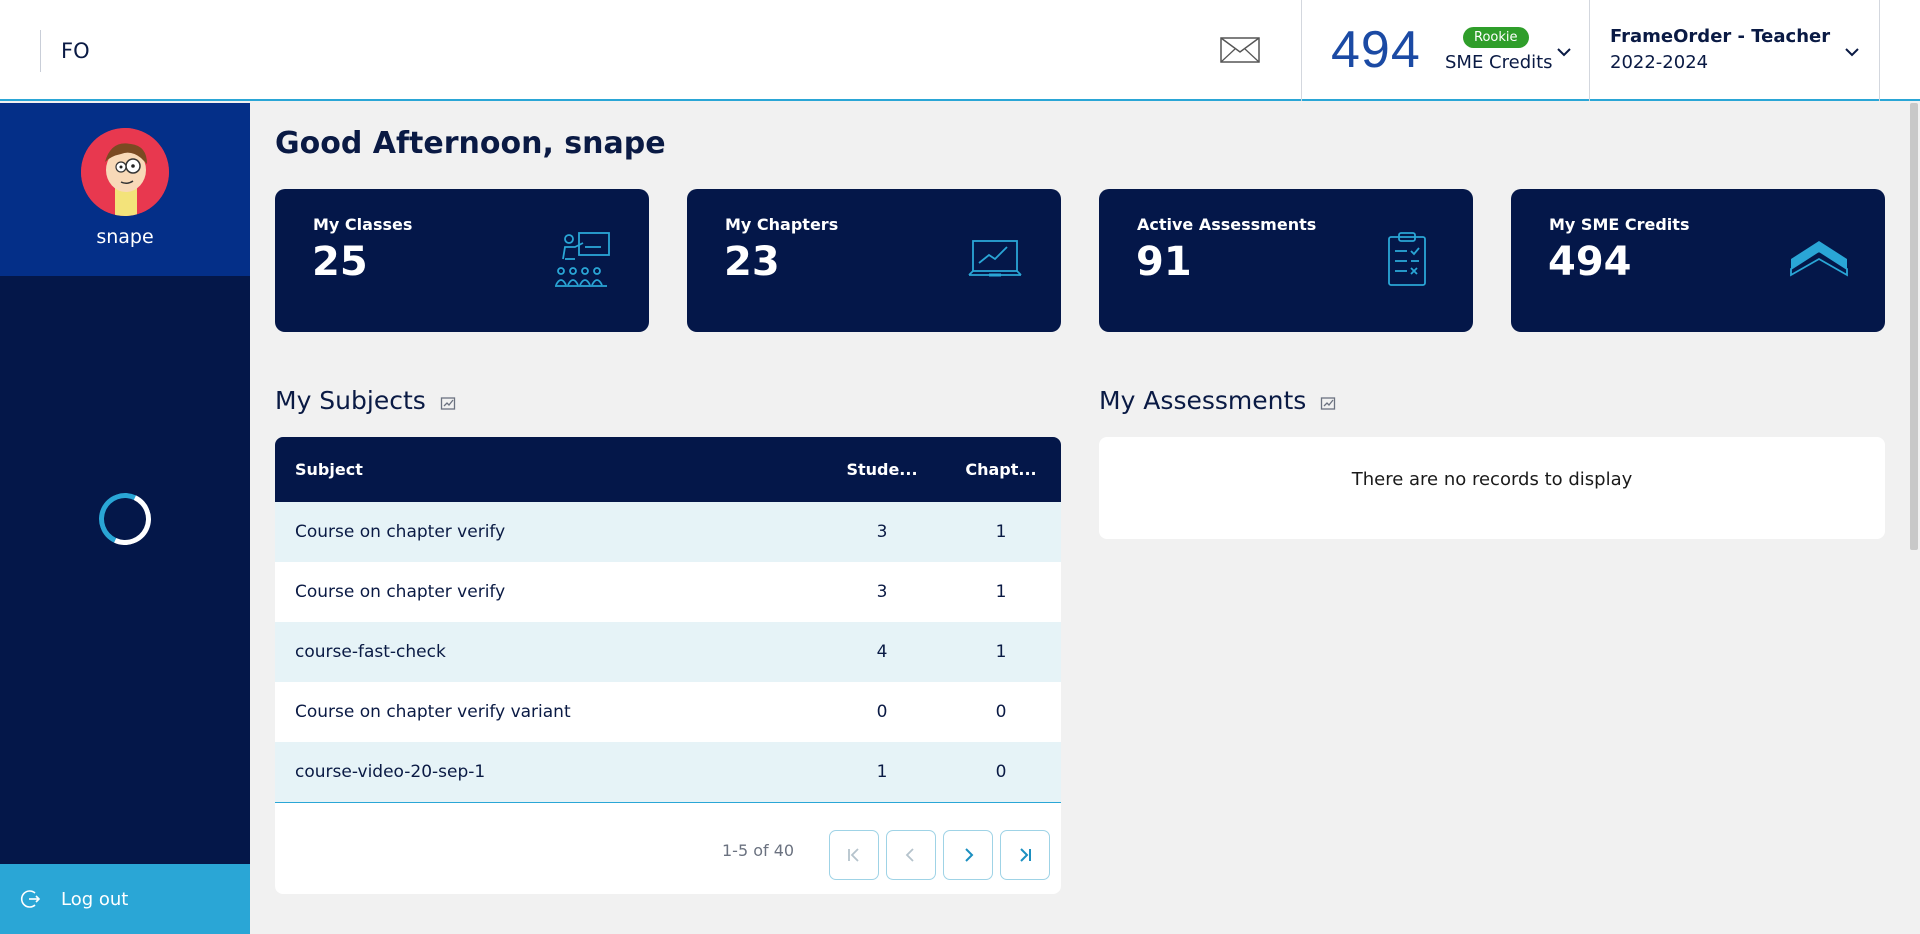 The image size is (1920, 934). I want to click on logout-button: Log out, so click(125, 899).